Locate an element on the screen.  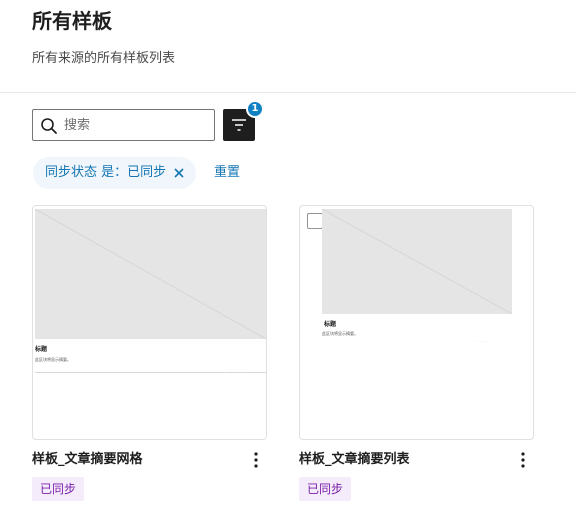
close-icon is located at coordinates (179, 173).